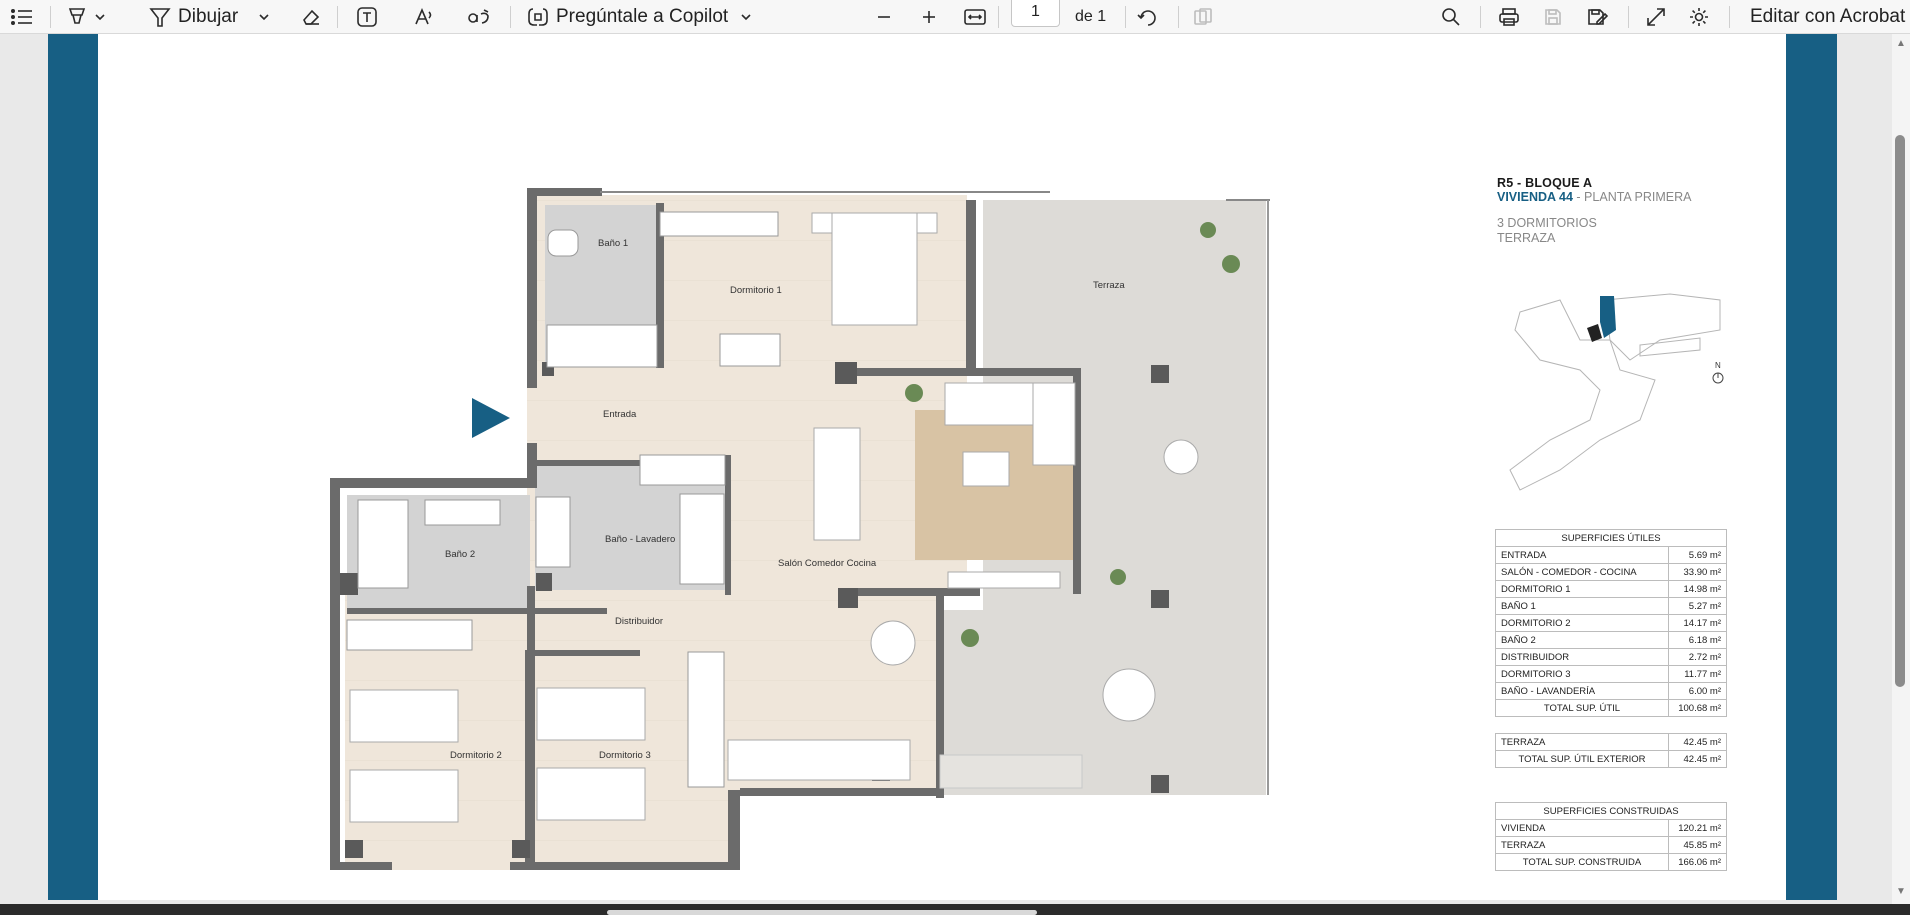  I want to click on unit-floor: - PLANTA PRIMERA, so click(1632, 197).